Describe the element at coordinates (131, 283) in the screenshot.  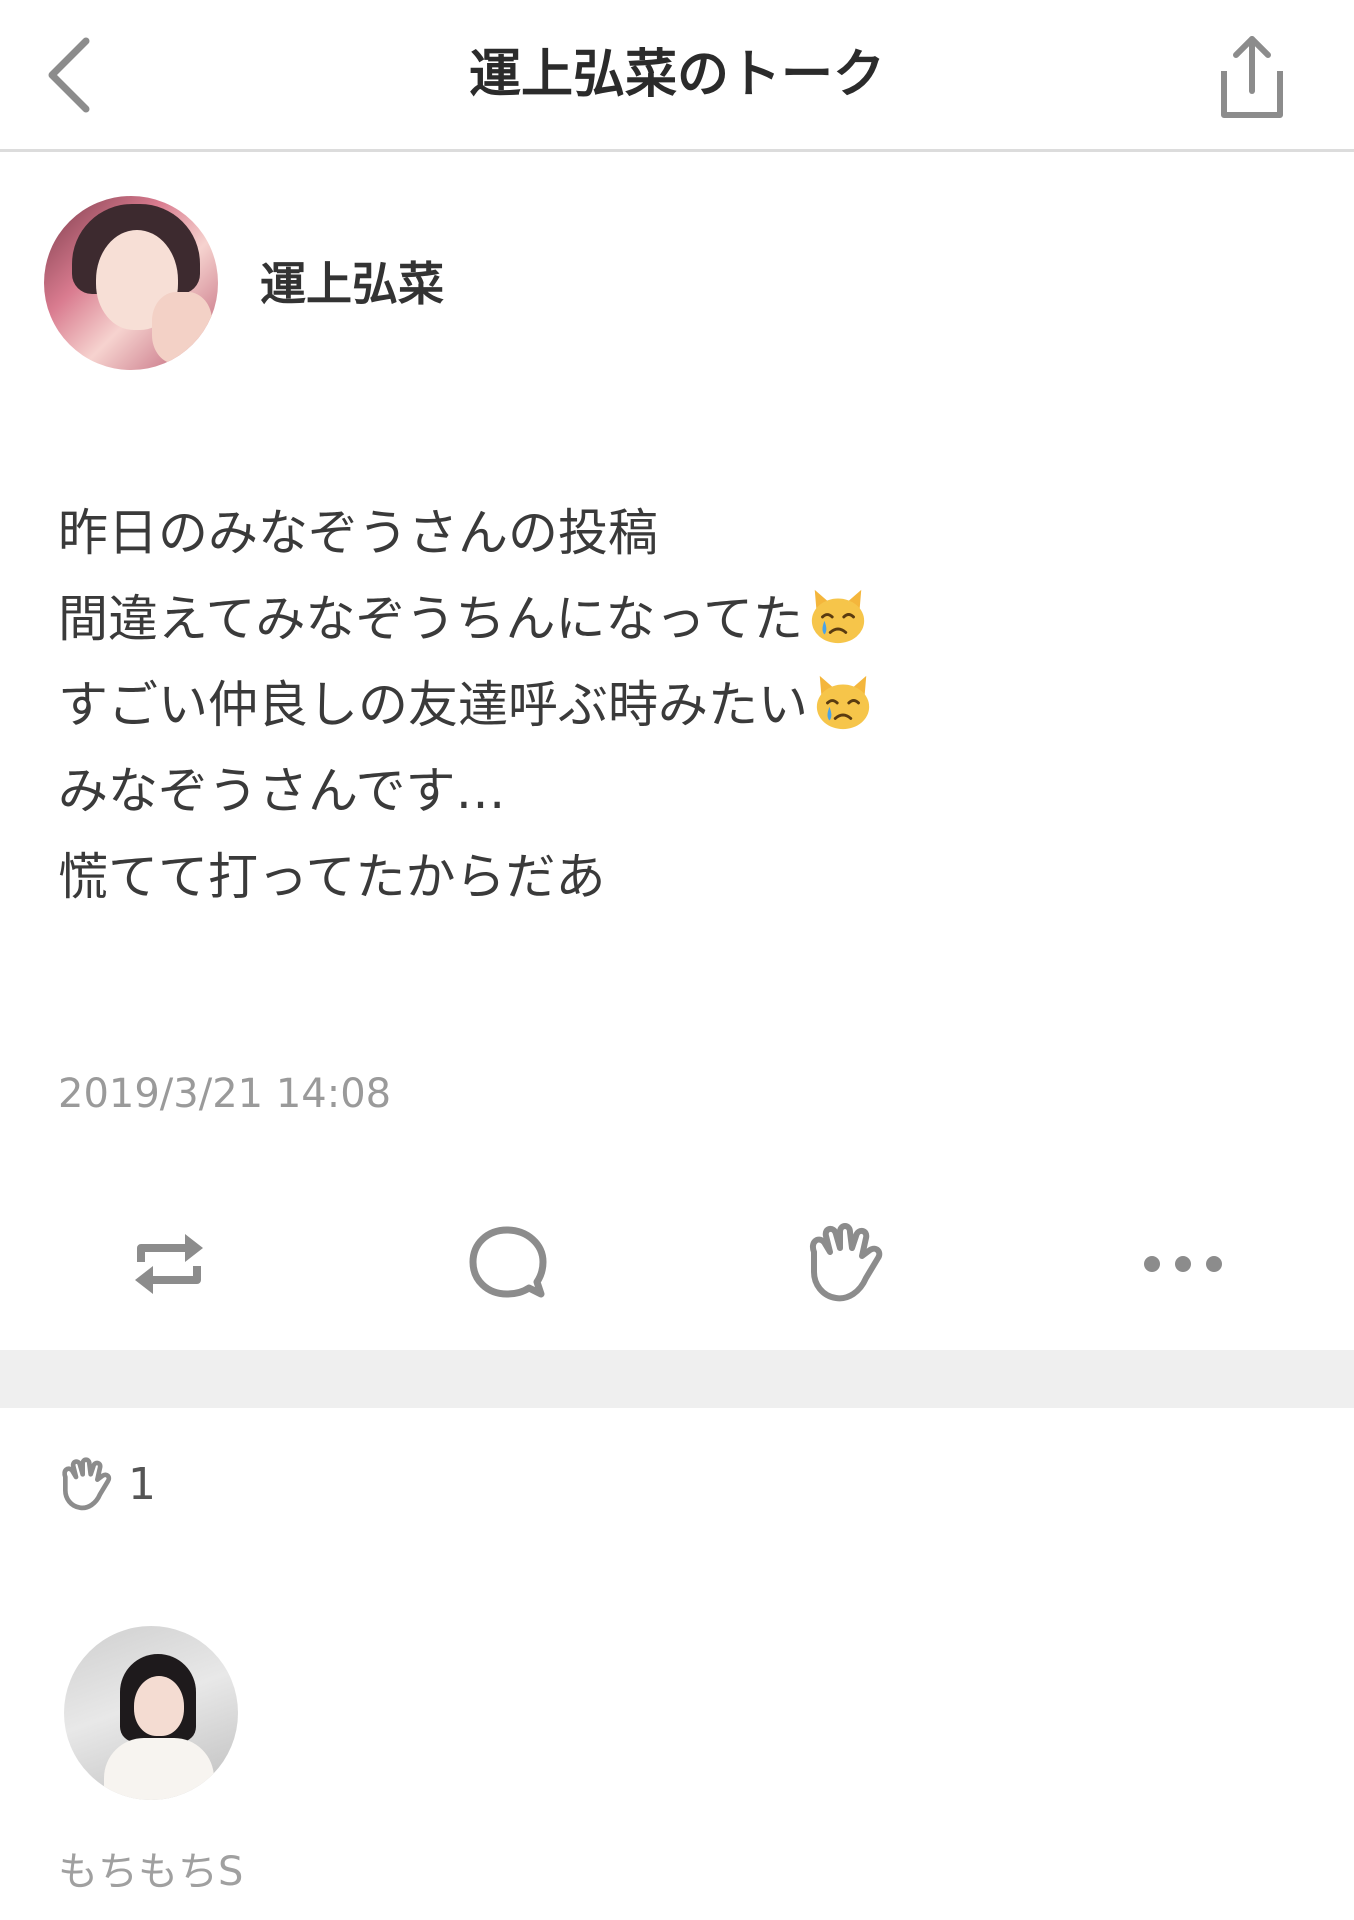
I see `author-avatar` at that location.